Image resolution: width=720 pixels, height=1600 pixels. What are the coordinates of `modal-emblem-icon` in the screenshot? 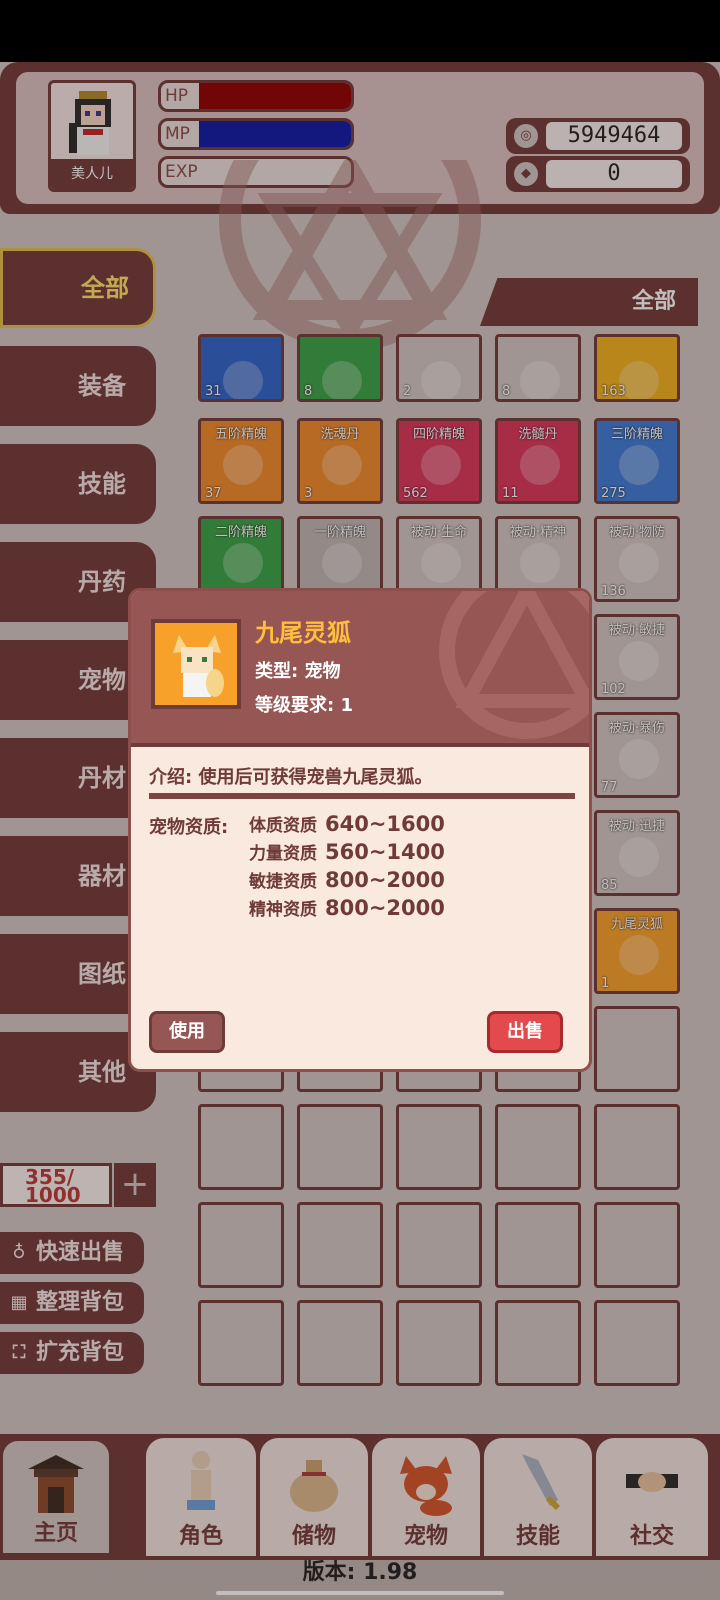 It's located at (514, 665).